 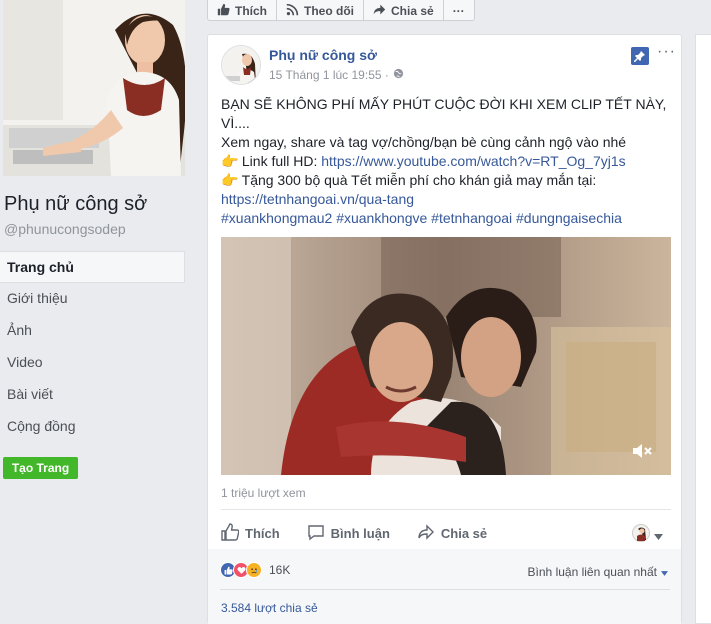 I want to click on share-button: Chia sẻ, so click(x=452, y=533).